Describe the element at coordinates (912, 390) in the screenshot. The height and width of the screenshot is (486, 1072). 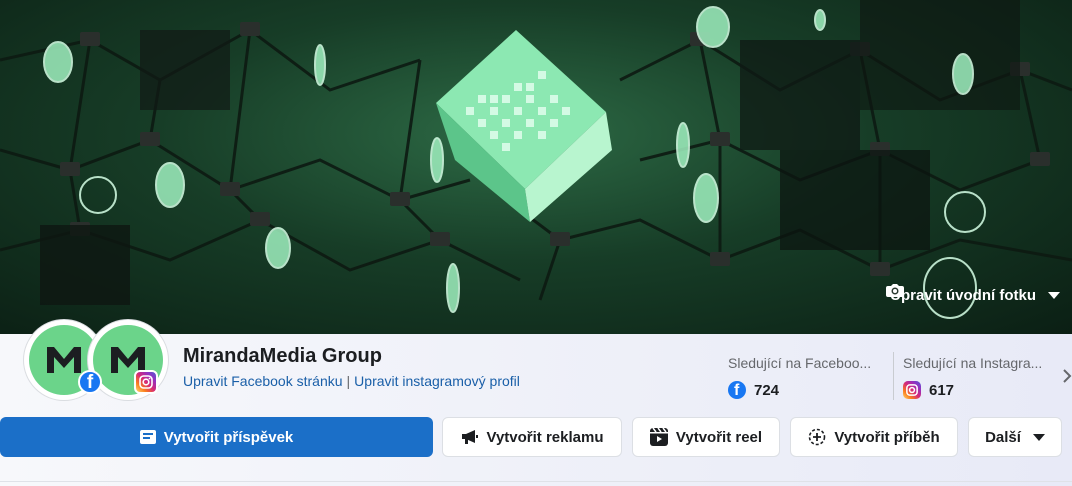
I see `instagram-icon` at that location.